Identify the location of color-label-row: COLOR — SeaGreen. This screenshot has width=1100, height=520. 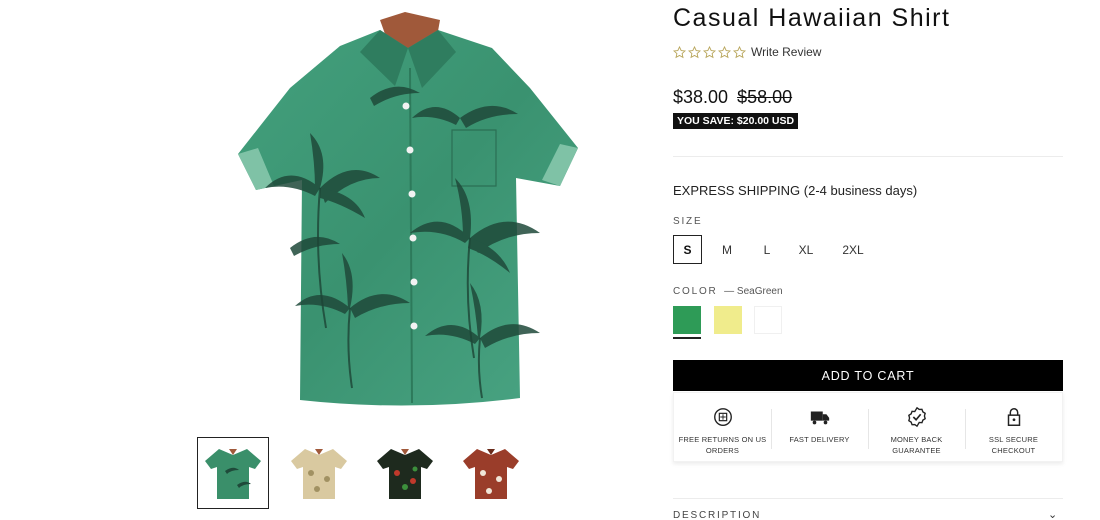
(728, 291).